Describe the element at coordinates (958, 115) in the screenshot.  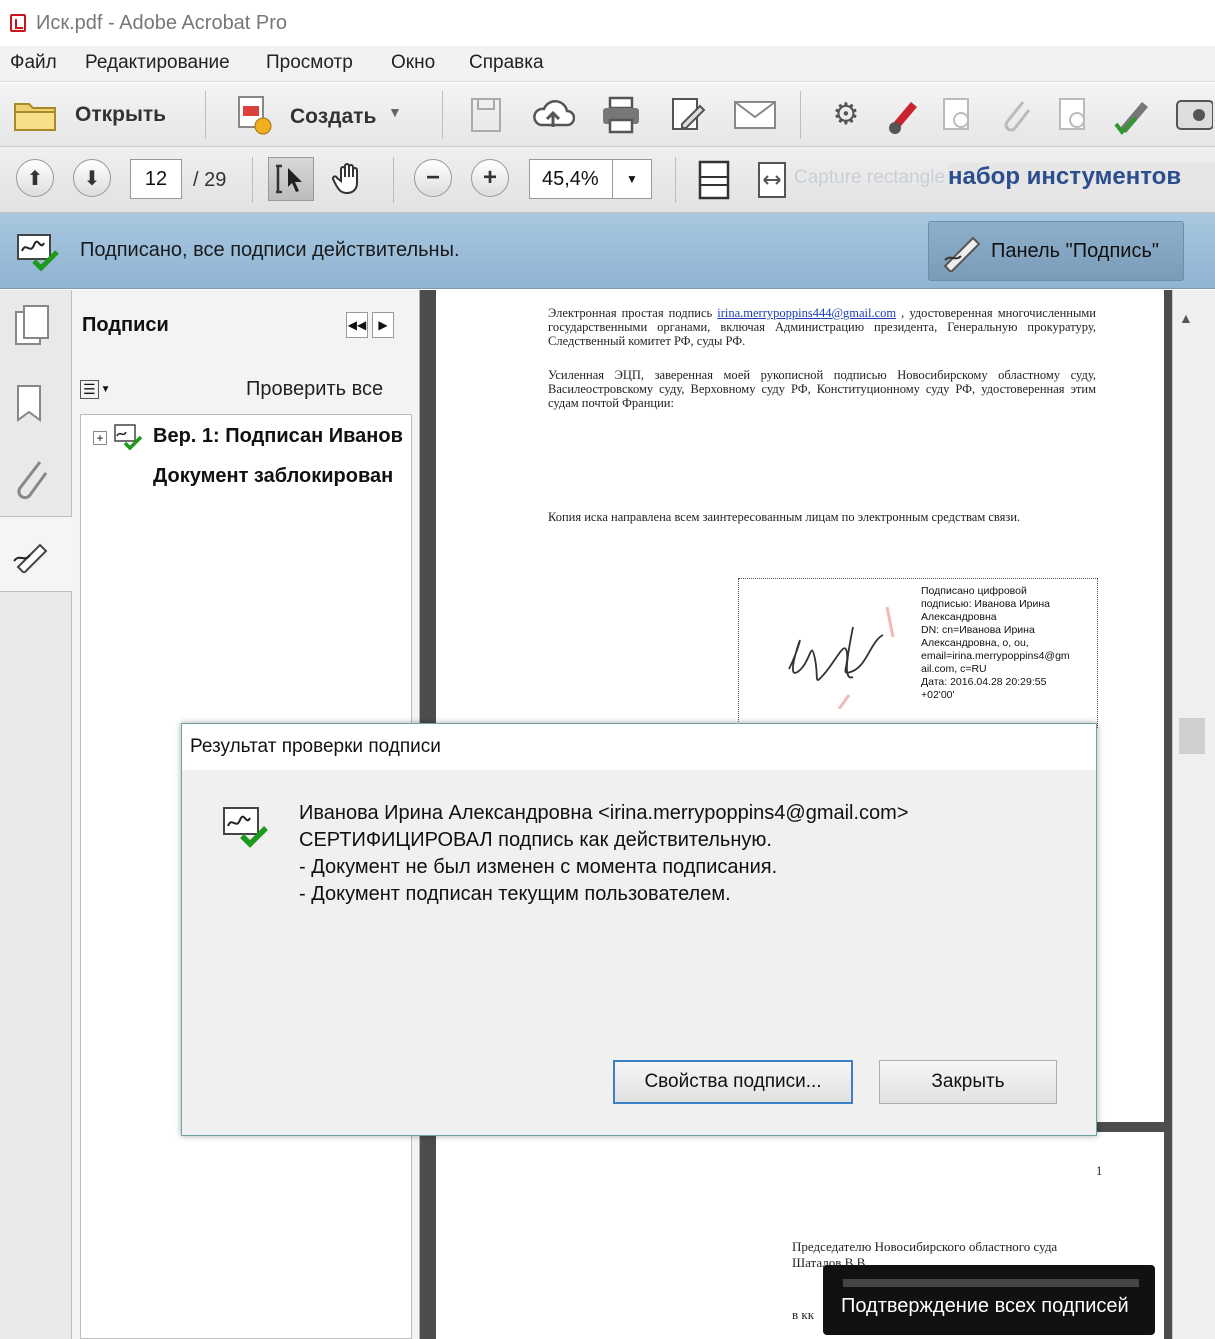
I see `document-settings-icon` at that location.